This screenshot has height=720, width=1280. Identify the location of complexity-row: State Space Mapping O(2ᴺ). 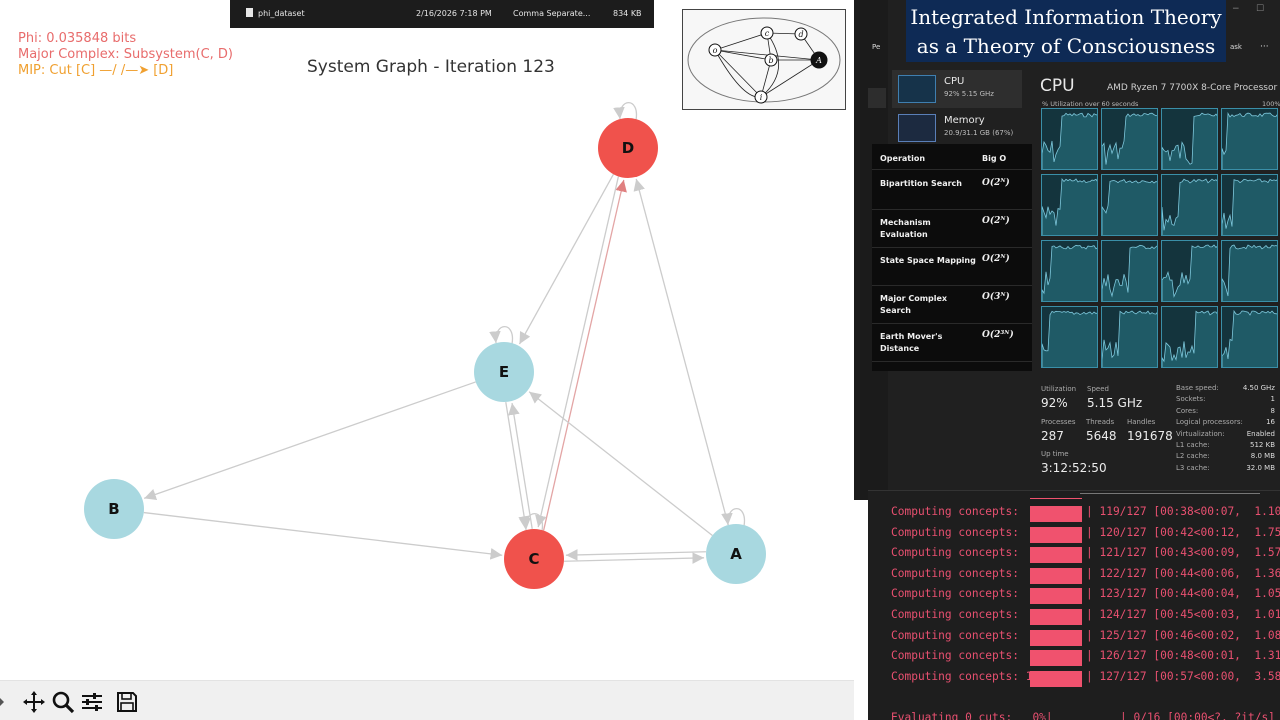
(952, 267).